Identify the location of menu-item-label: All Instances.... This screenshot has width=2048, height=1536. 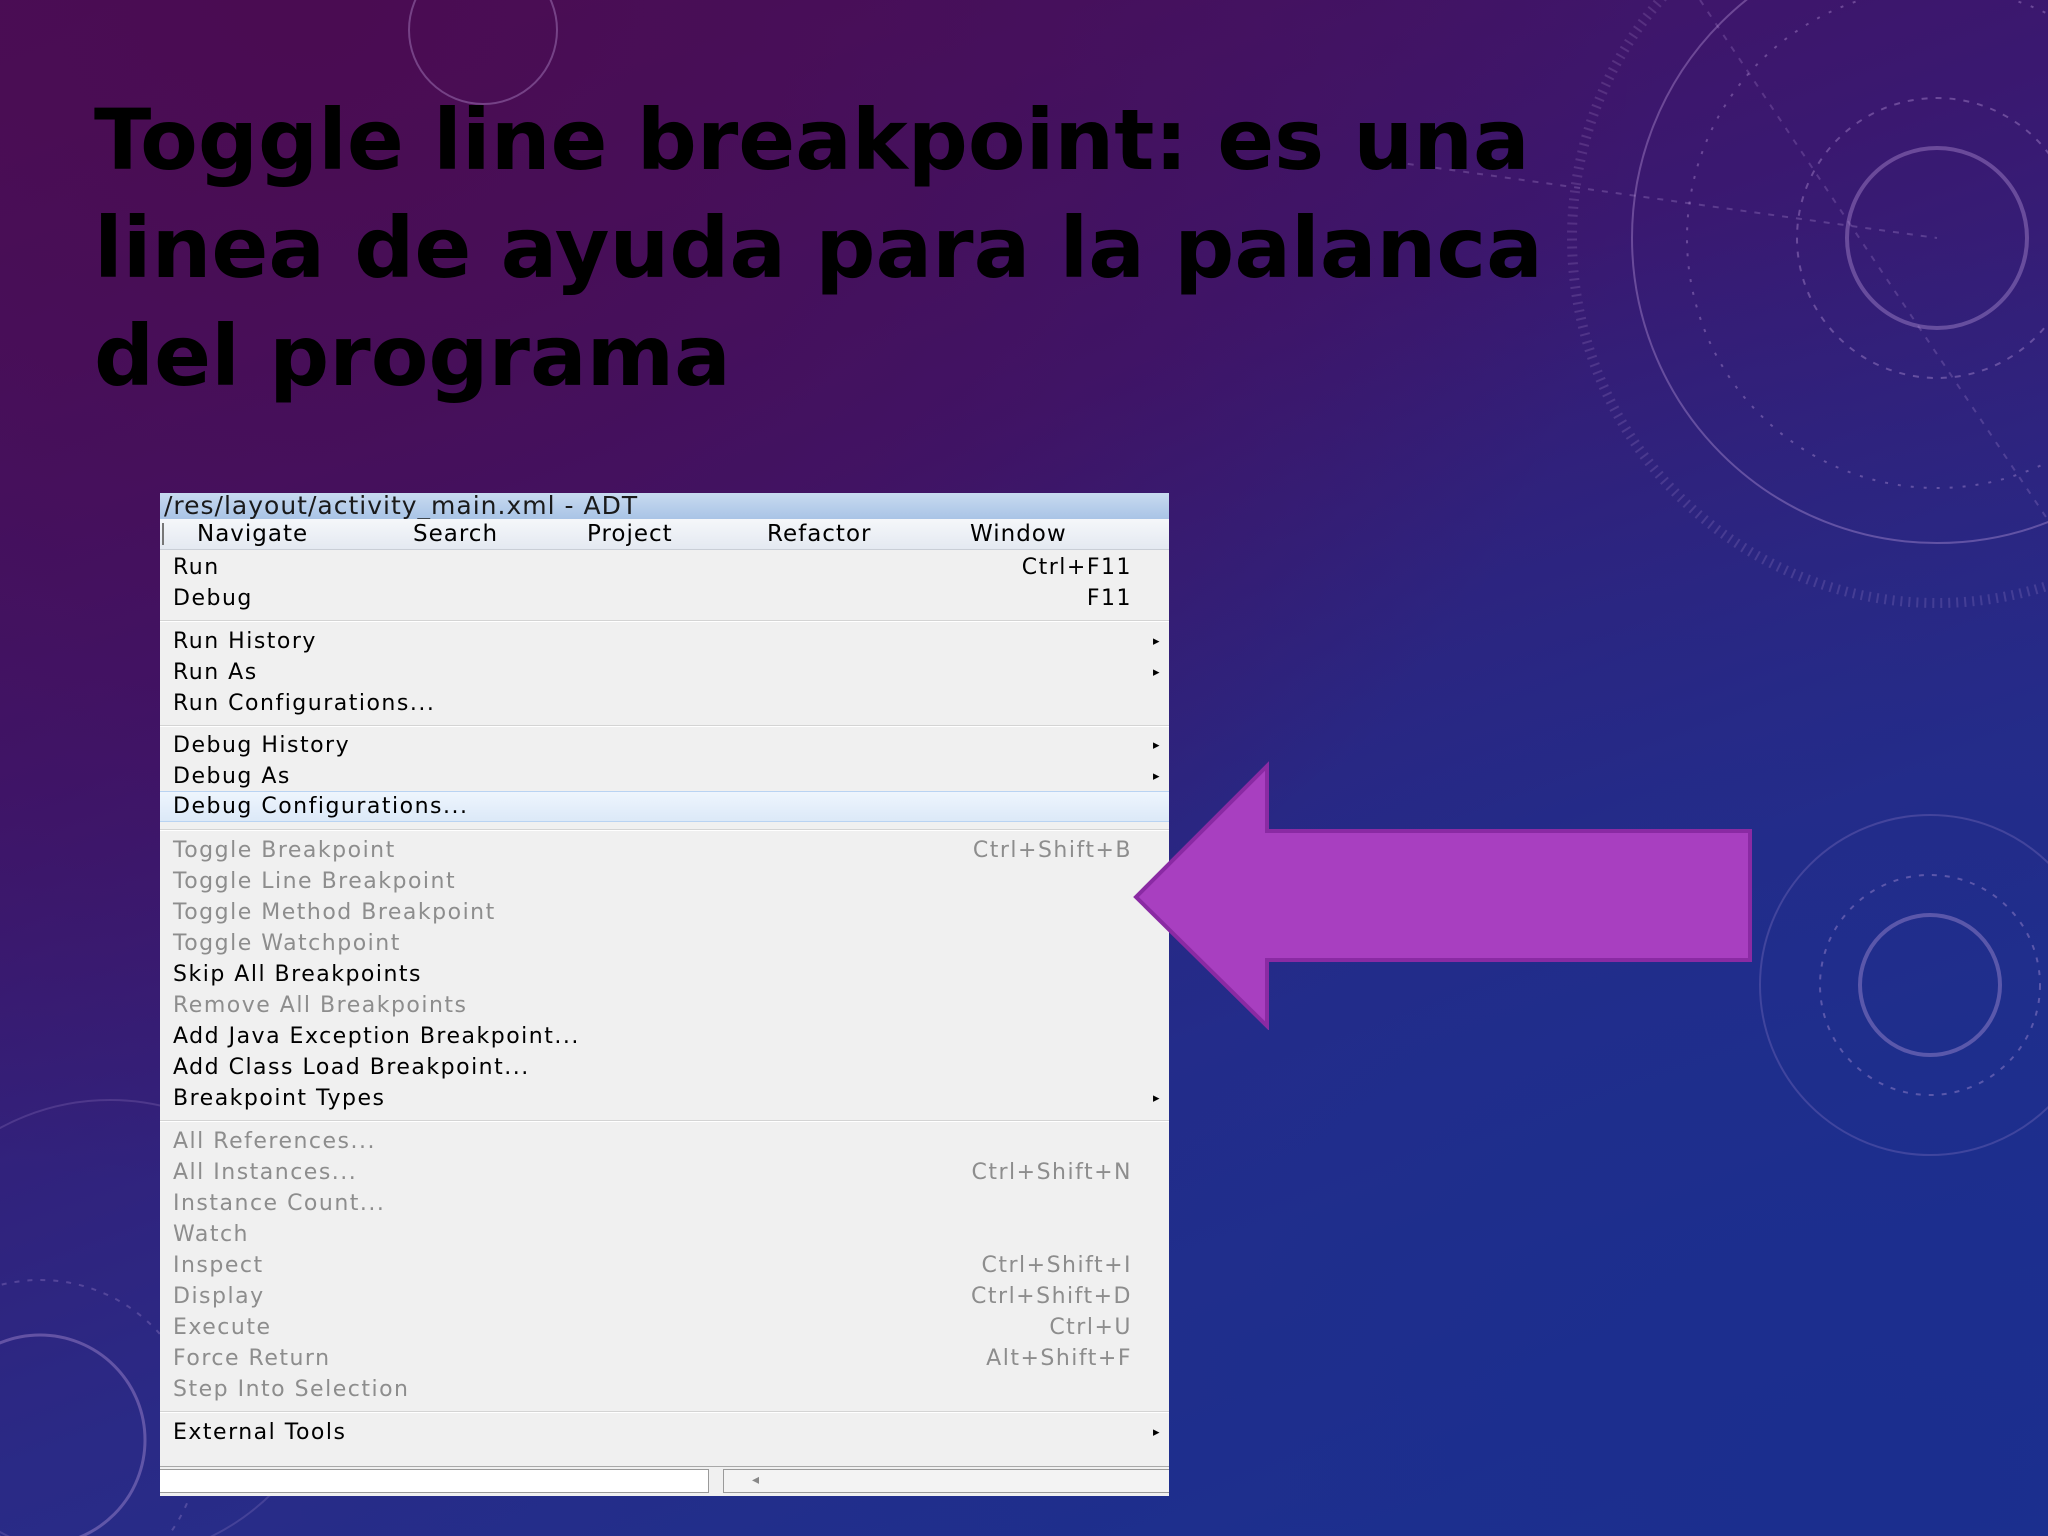
(265, 1172).